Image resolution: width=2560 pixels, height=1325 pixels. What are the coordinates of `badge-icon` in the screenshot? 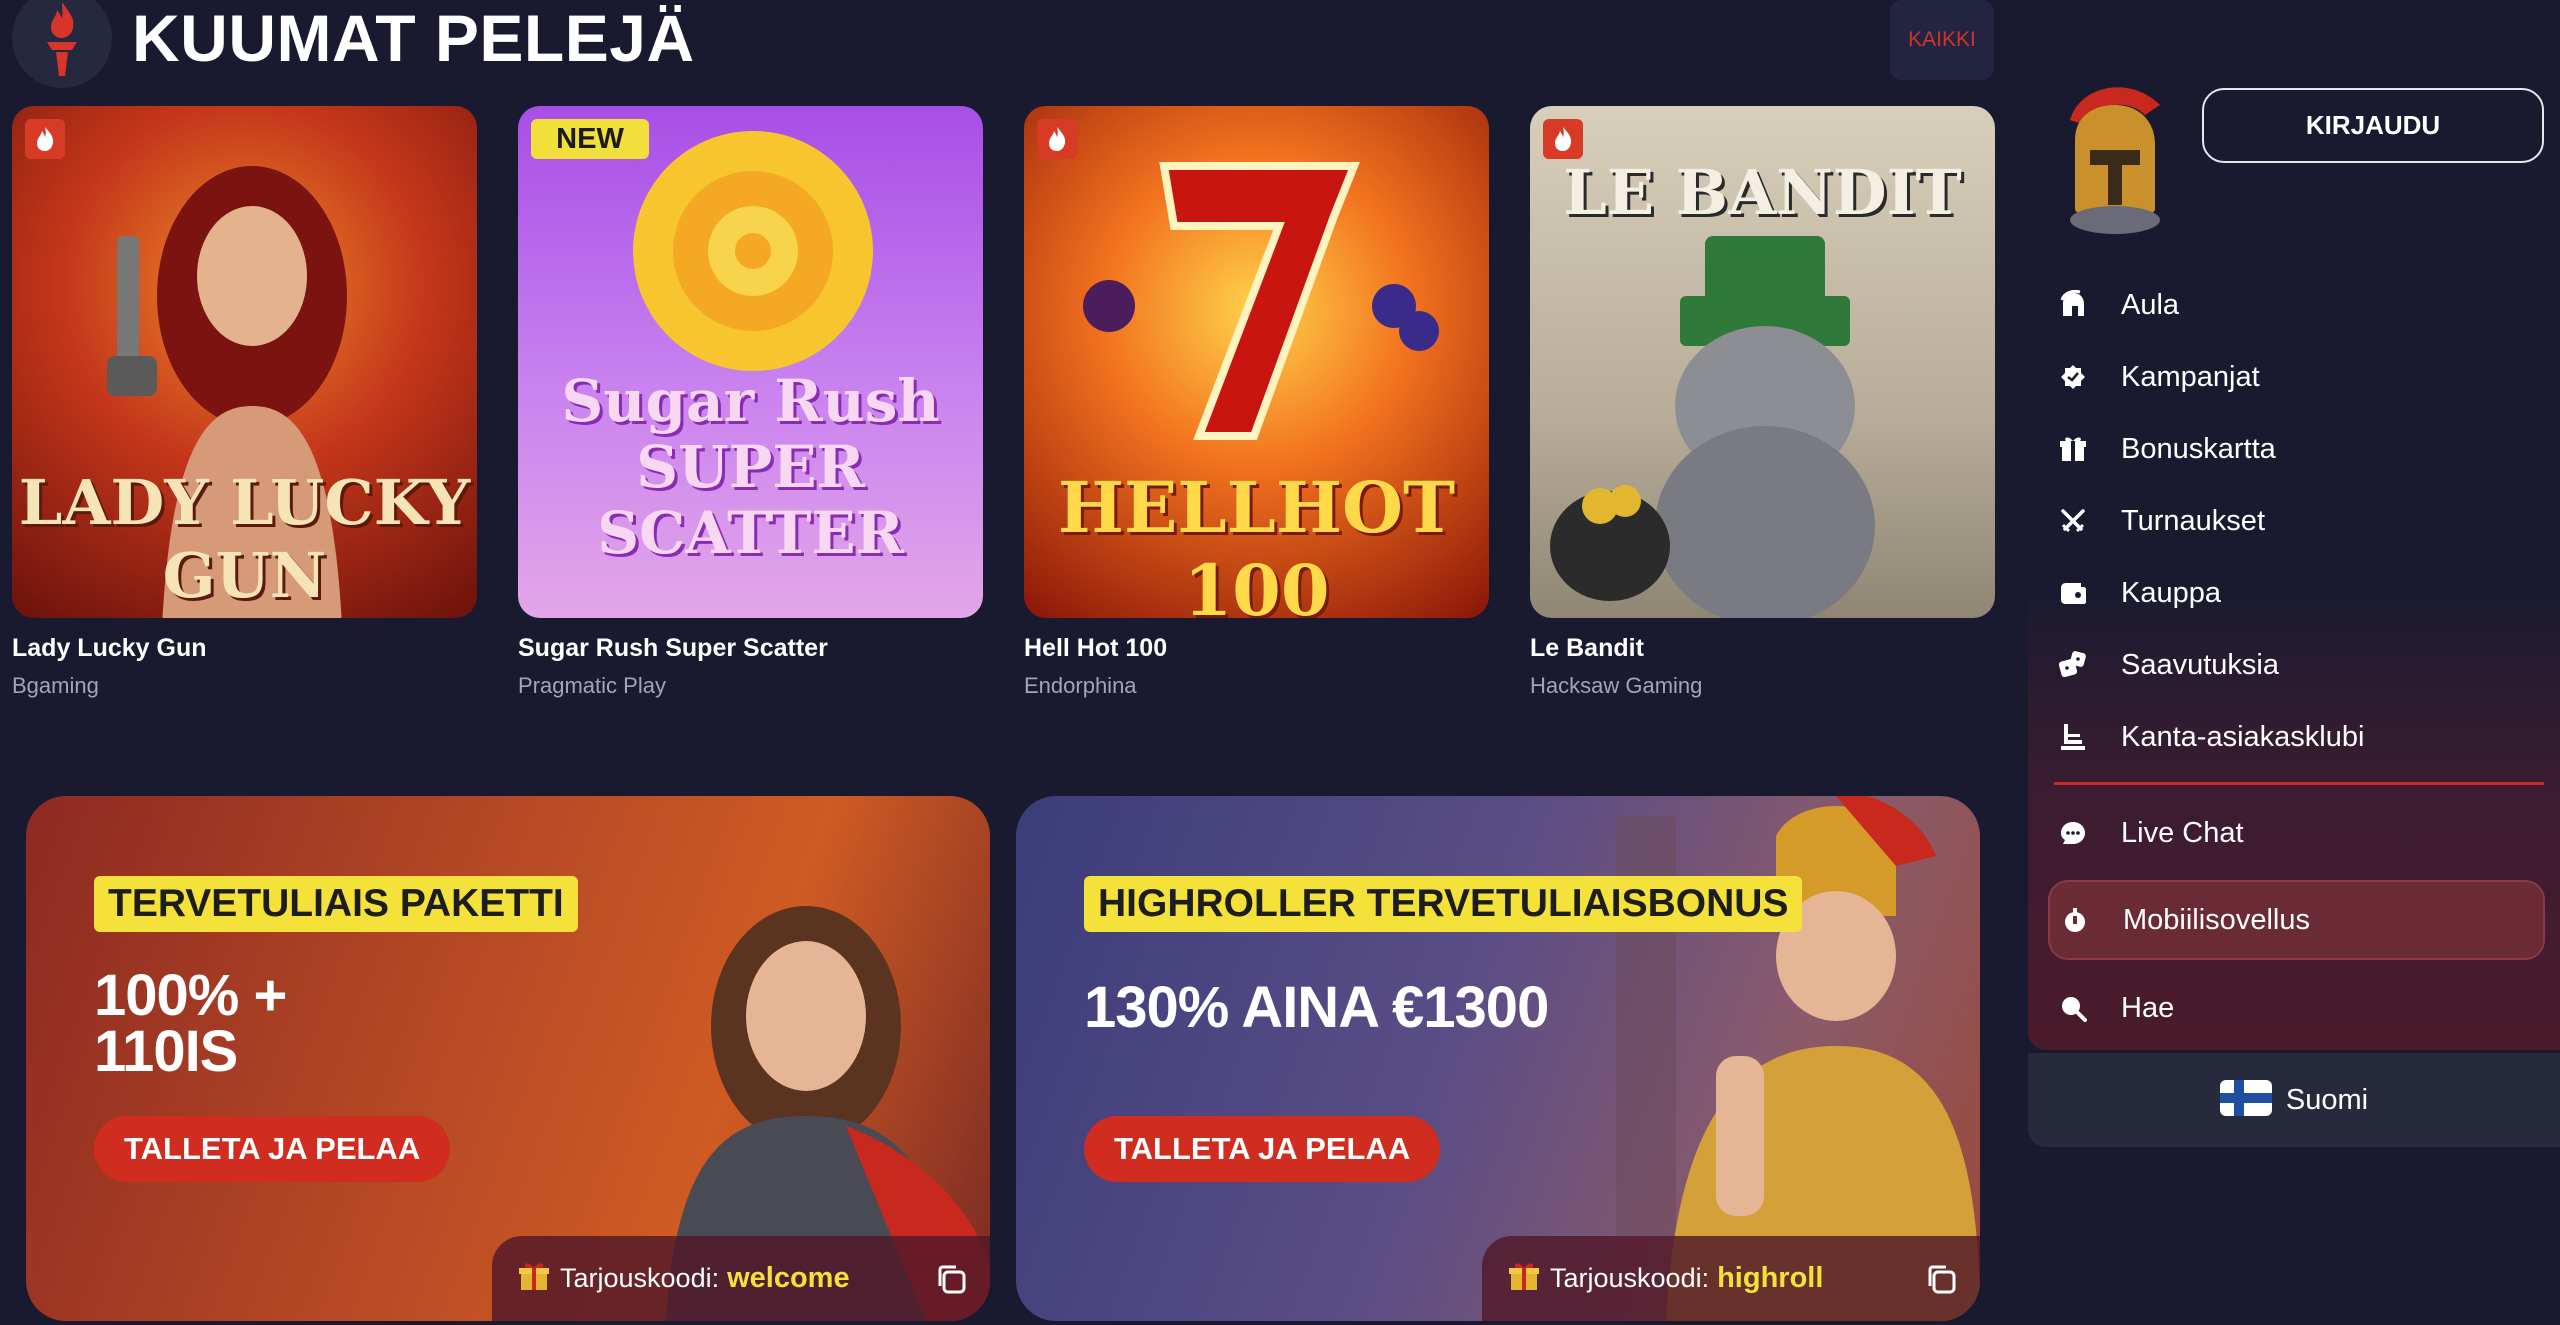 It's located at (2073, 377).